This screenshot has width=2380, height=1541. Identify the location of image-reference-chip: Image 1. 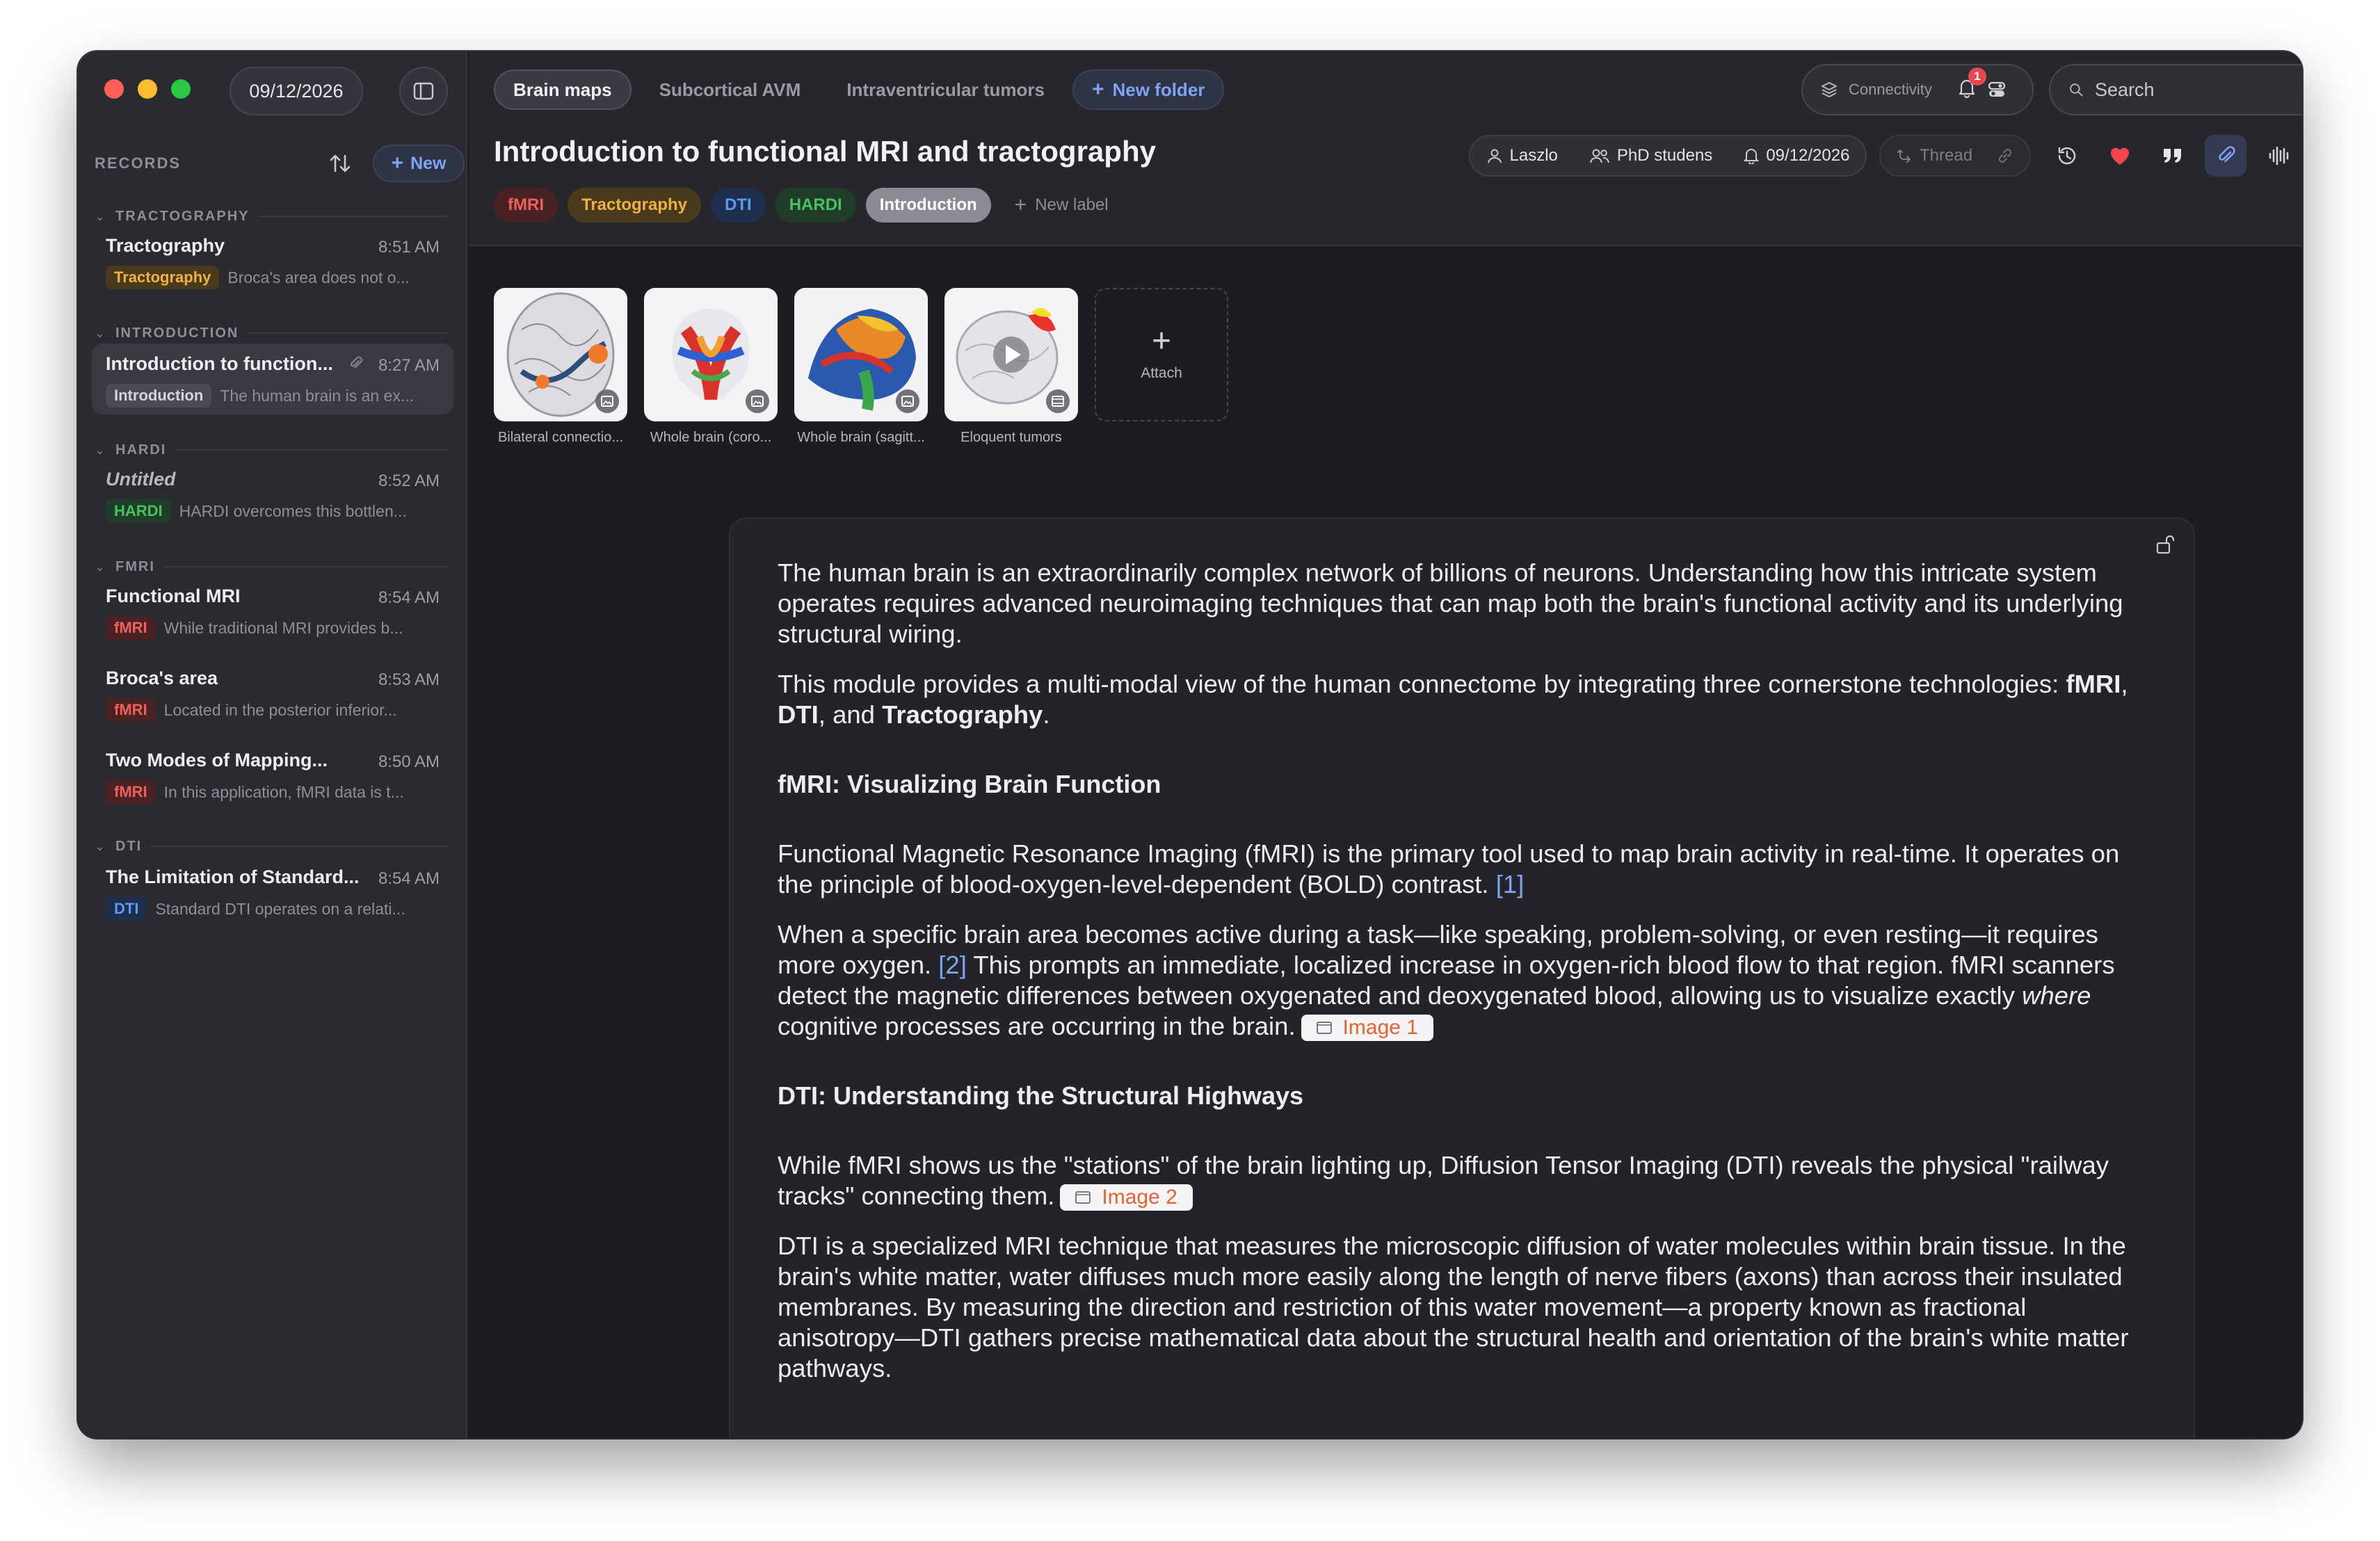
(1367, 1028).